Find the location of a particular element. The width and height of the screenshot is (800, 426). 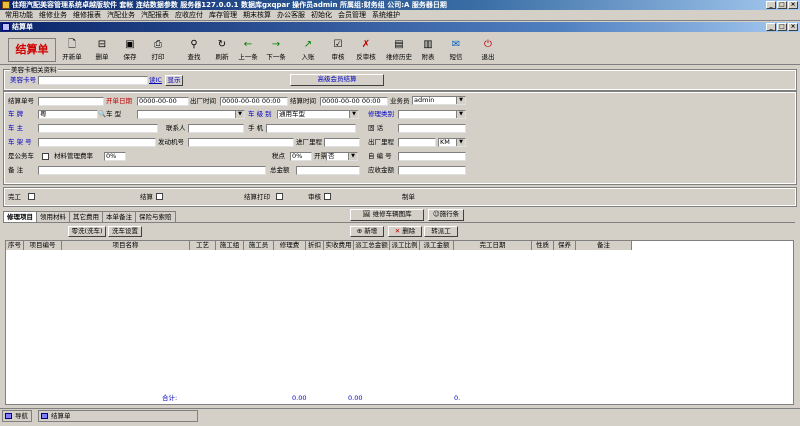

dispatch-button: 转派工 is located at coordinates (441, 231).